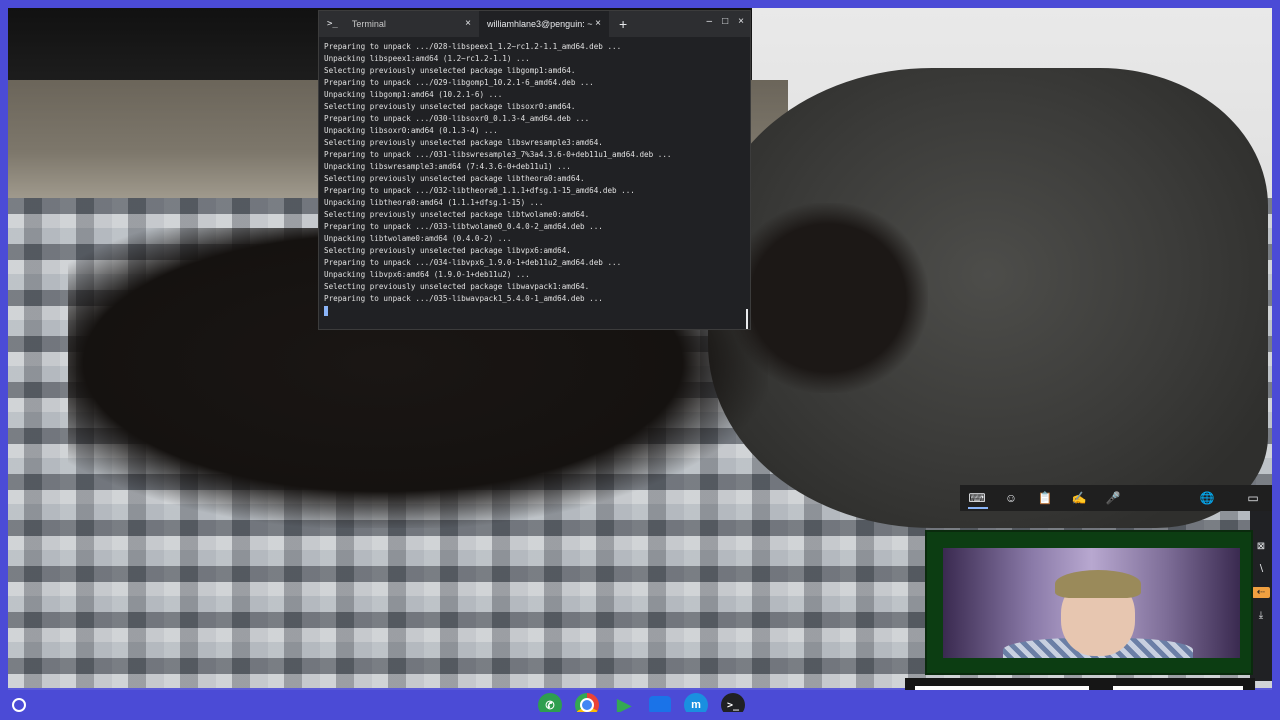 The height and width of the screenshot is (720, 1280). Describe the element at coordinates (550, 705) in the screenshot. I see `phone-hub-icon: ✆` at that location.